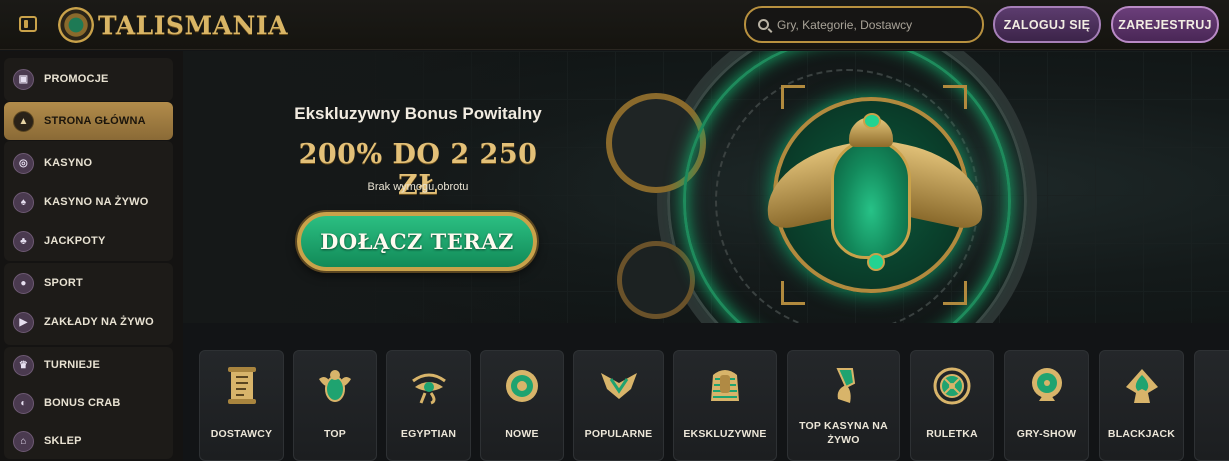 The width and height of the screenshot is (1229, 461). Describe the element at coordinates (23, 163) in the screenshot. I see `casino-chip-icon: ◎` at that location.